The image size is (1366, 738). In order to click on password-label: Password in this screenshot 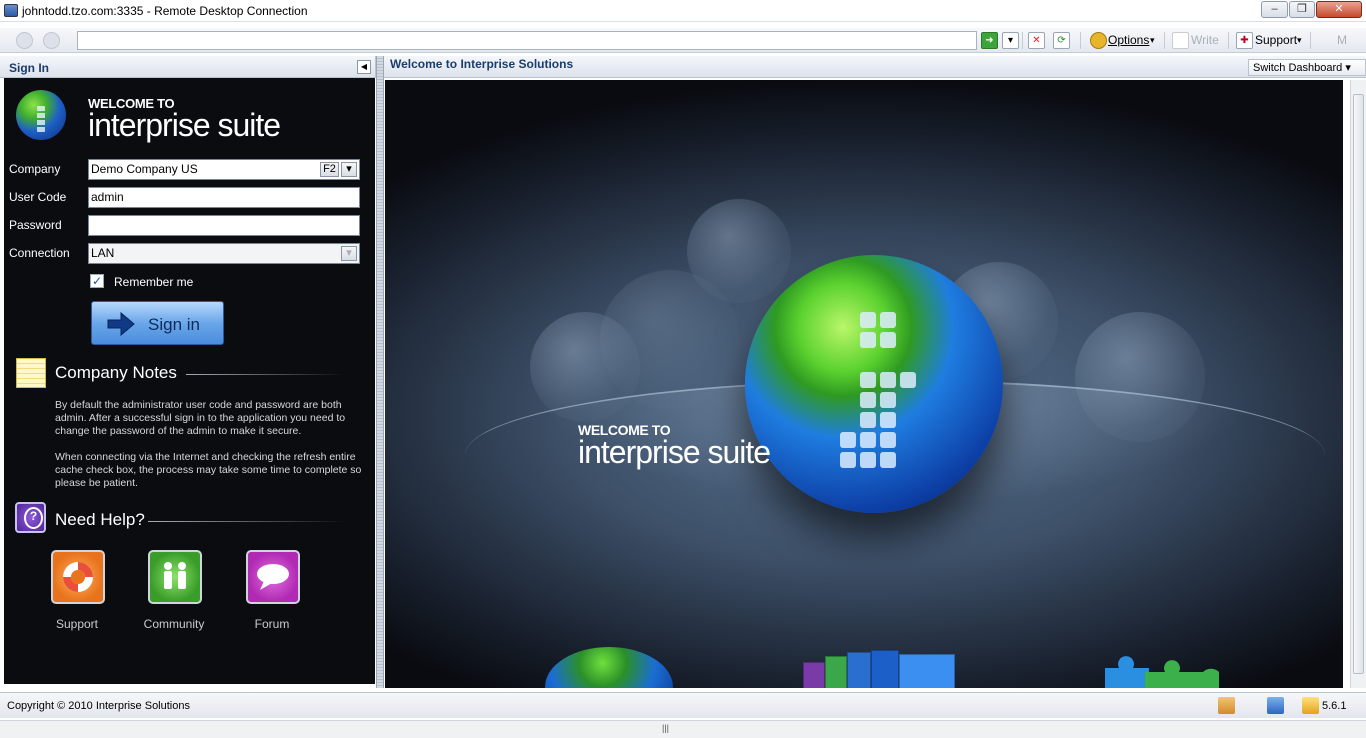, I will do `click(35, 225)`.